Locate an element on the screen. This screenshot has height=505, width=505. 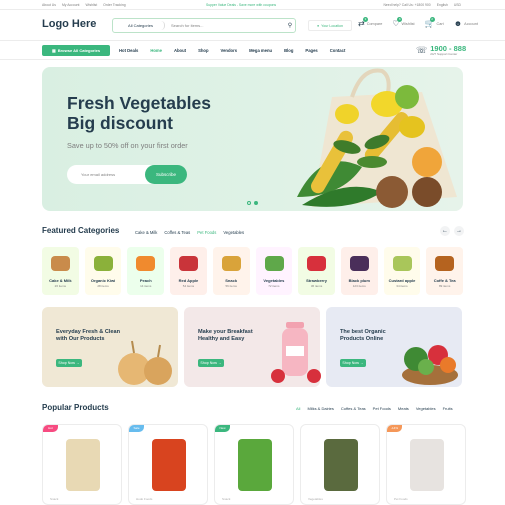
top-link-wishlist: Wishlist is located at coordinates (91, 5).